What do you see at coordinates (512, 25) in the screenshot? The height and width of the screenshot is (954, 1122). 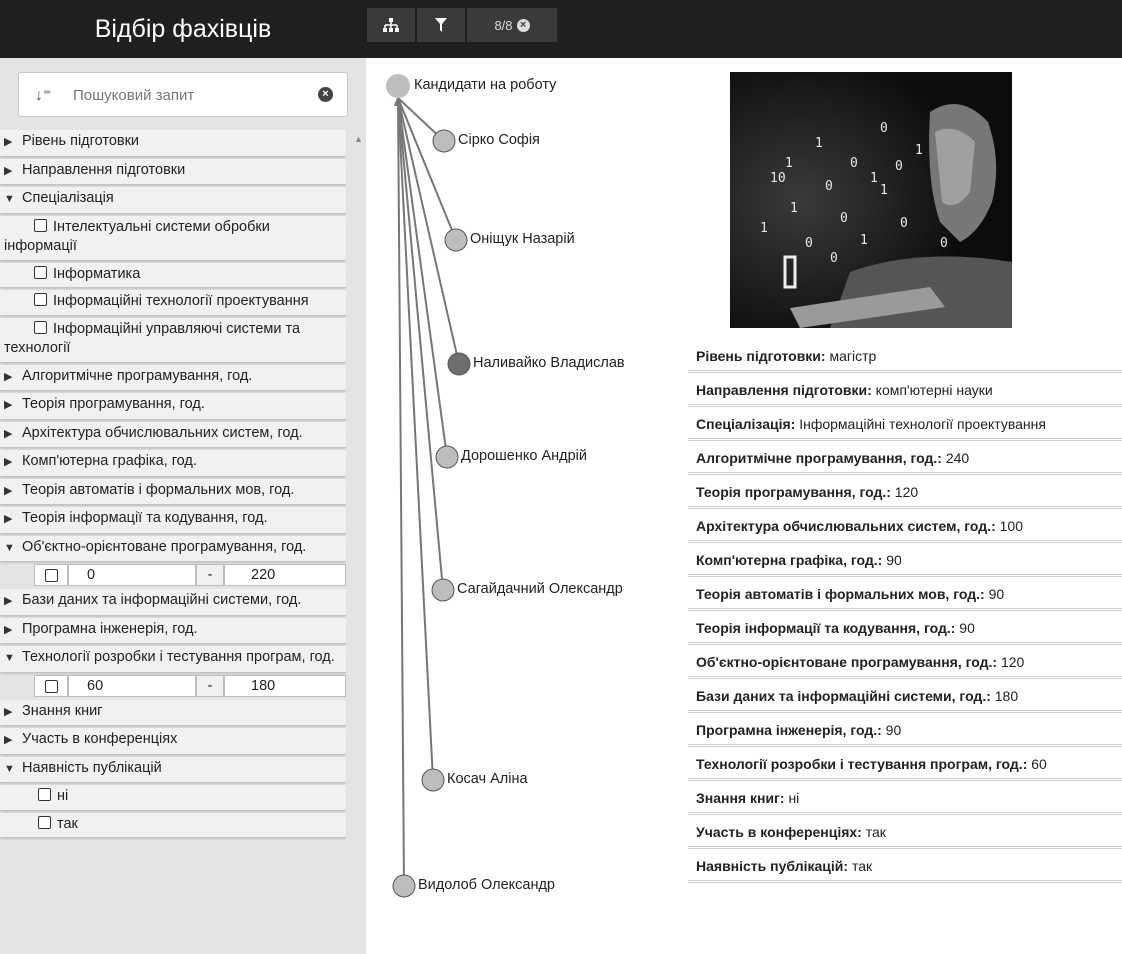 I see `result-count-badge: 8/8 ×` at bounding box center [512, 25].